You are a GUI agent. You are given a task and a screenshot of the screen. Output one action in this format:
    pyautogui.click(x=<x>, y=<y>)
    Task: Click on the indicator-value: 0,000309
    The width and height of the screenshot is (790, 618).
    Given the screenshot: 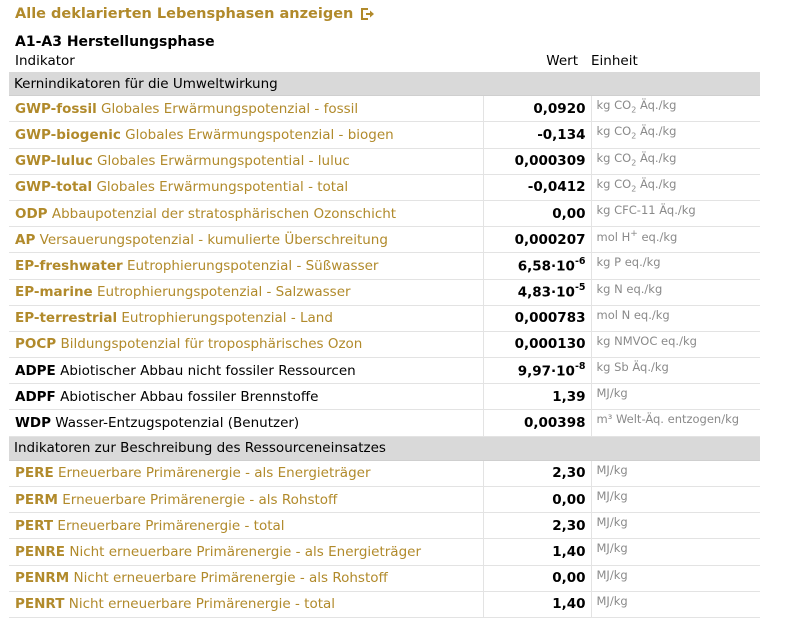 What is the action you would take?
    pyautogui.click(x=537, y=161)
    